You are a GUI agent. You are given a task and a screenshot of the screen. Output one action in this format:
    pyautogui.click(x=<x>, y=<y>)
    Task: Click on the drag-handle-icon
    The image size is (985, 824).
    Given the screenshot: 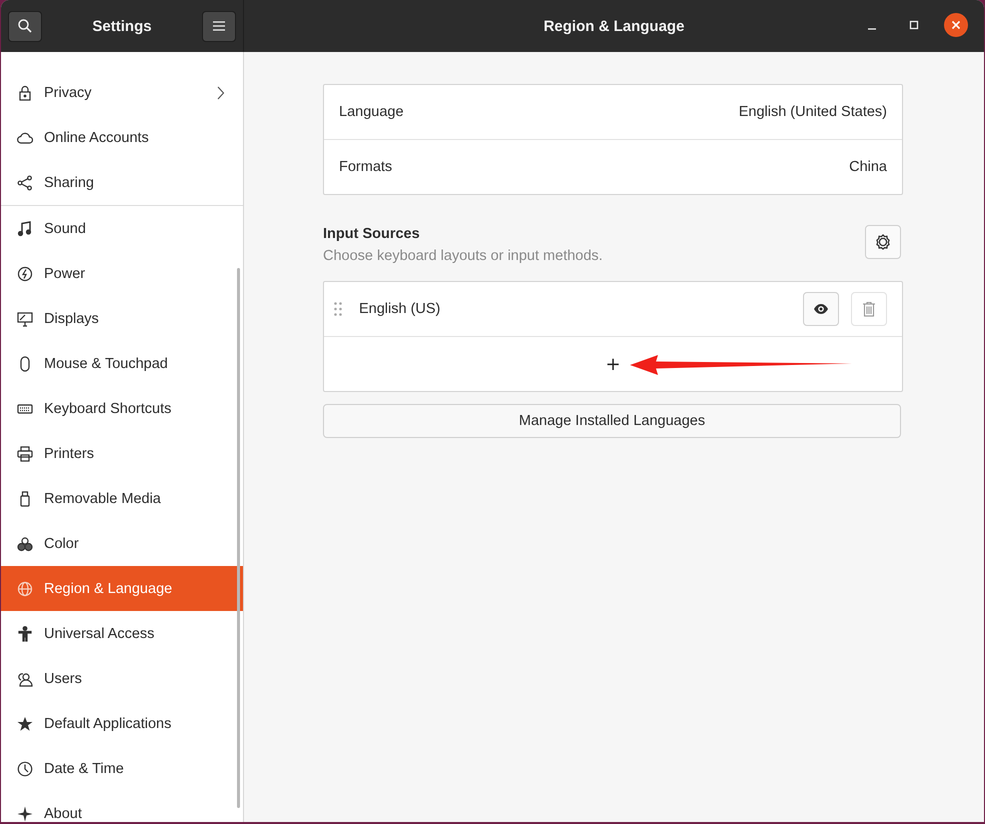 What is the action you would take?
    pyautogui.click(x=338, y=309)
    